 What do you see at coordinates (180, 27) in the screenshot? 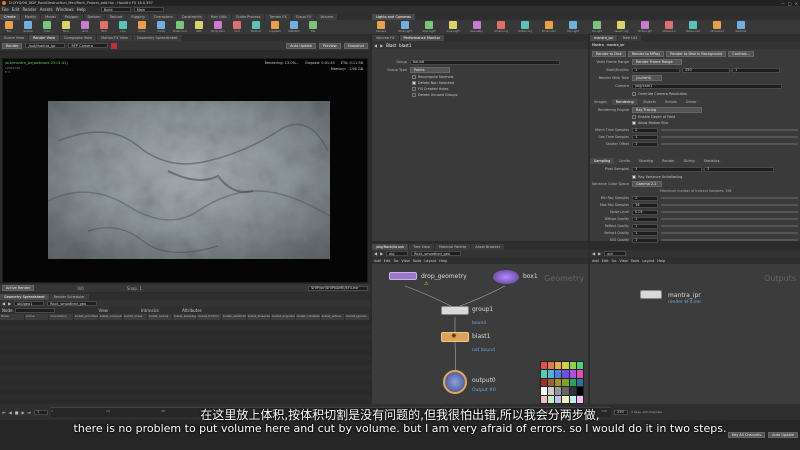
I see `shelf-draw-curve-tool: Draw Curve` at bounding box center [180, 27].